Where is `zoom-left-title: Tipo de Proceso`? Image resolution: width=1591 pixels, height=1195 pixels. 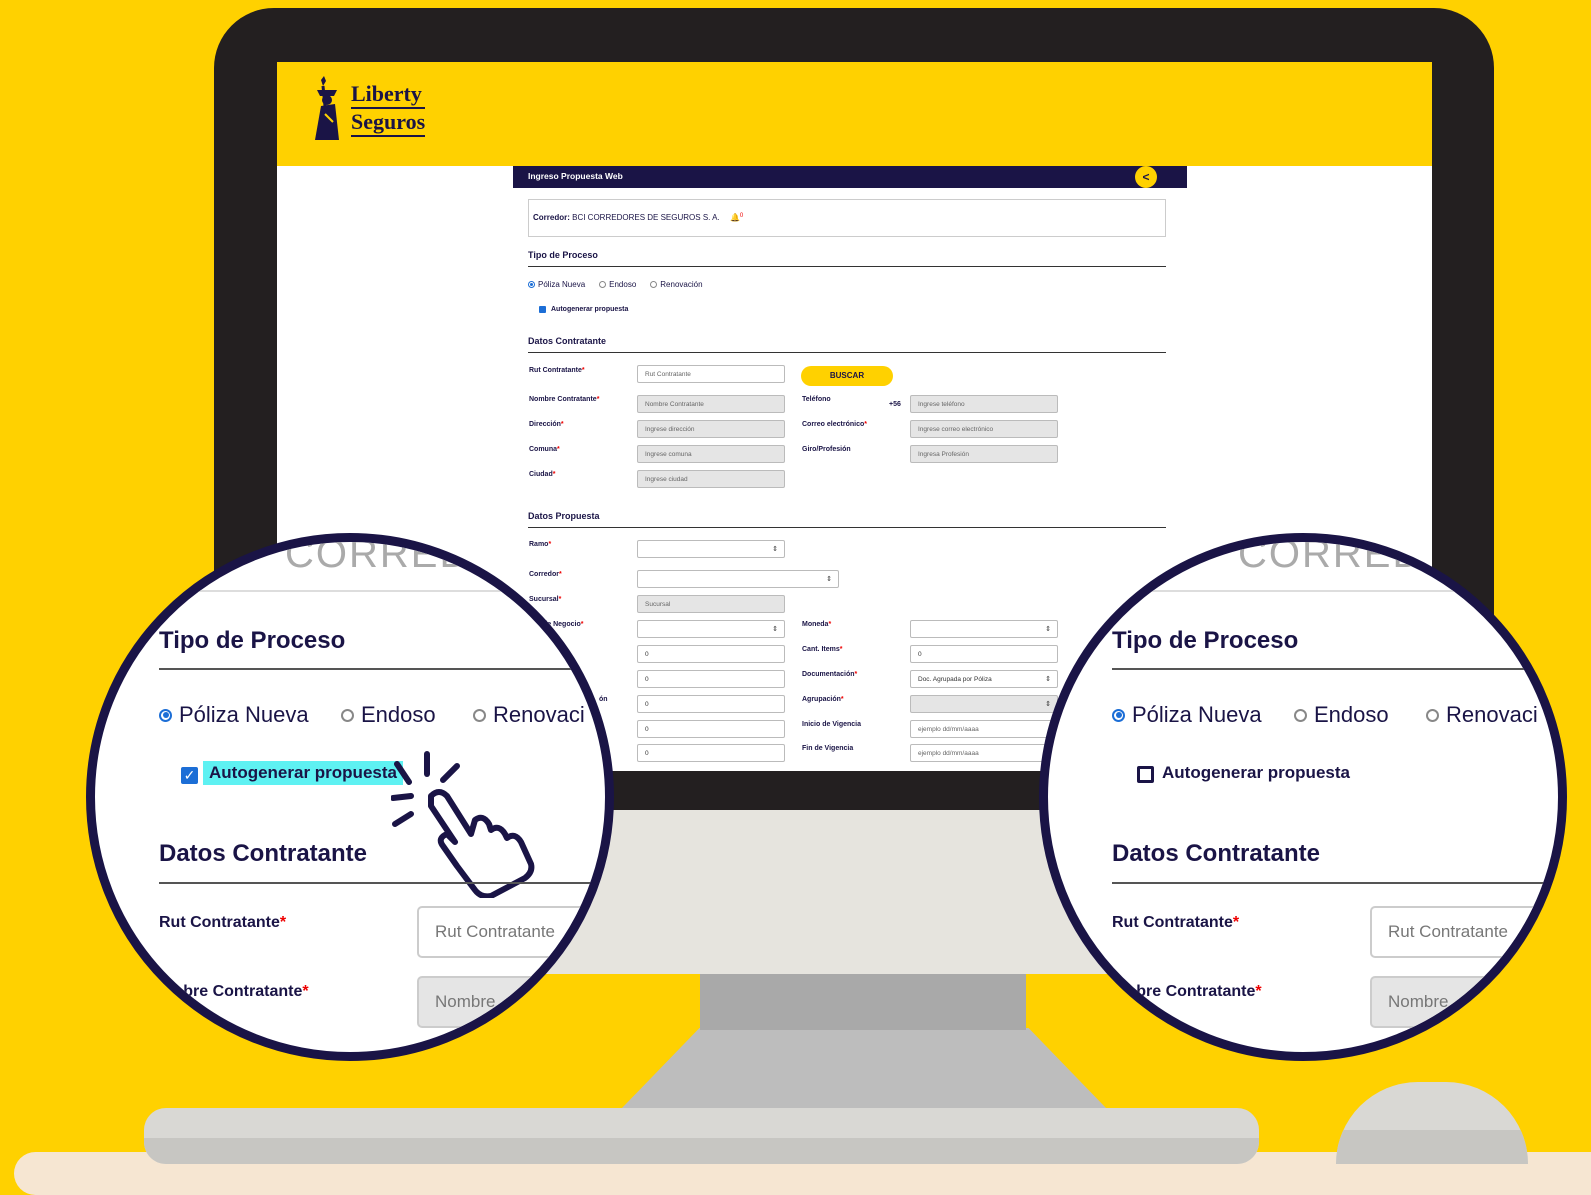 zoom-left-title: Tipo de Proceso is located at coordinates (252, 640).